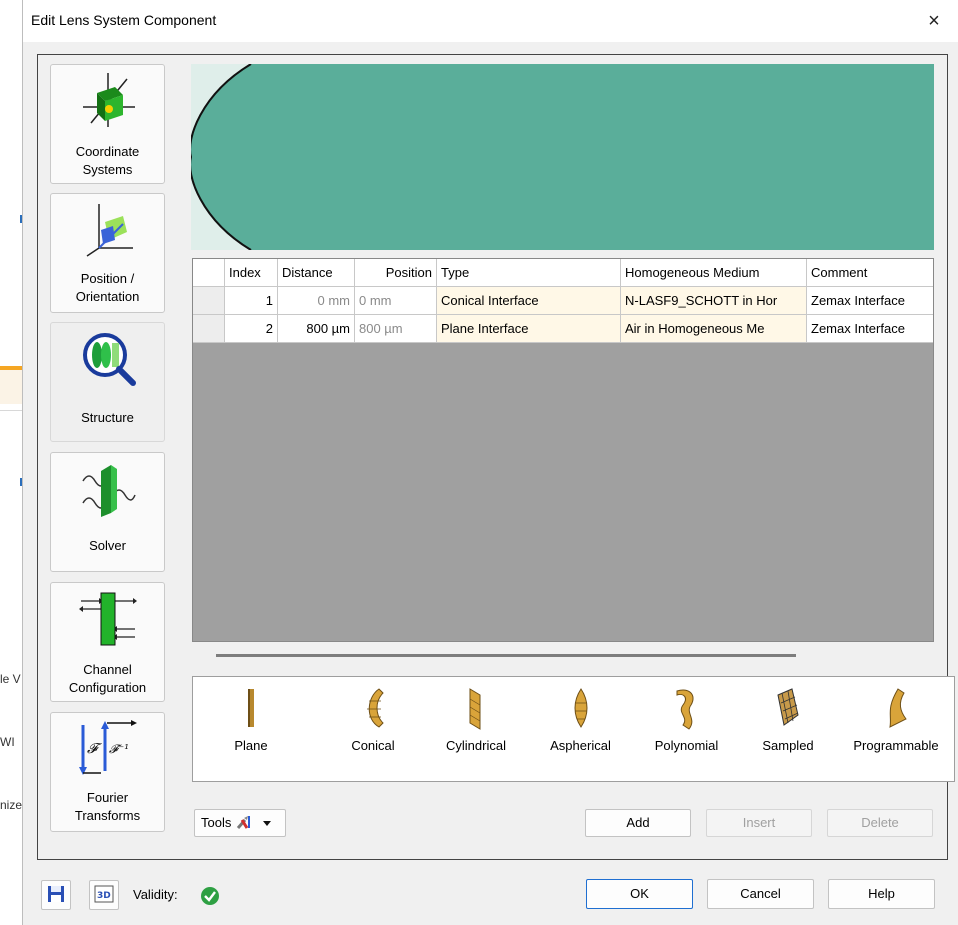 The width and height of the screenshot is (958, 925). Describe the element at coordinates (686, 745) in the screenshot. I see `surface-label: Polynomial` at that location.